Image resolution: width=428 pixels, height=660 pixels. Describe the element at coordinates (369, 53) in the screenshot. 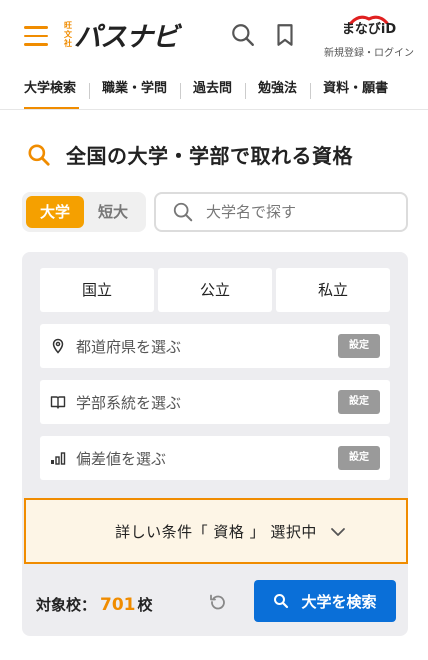

I see `signup-login-link: 新規登録・ログイン` at that location.